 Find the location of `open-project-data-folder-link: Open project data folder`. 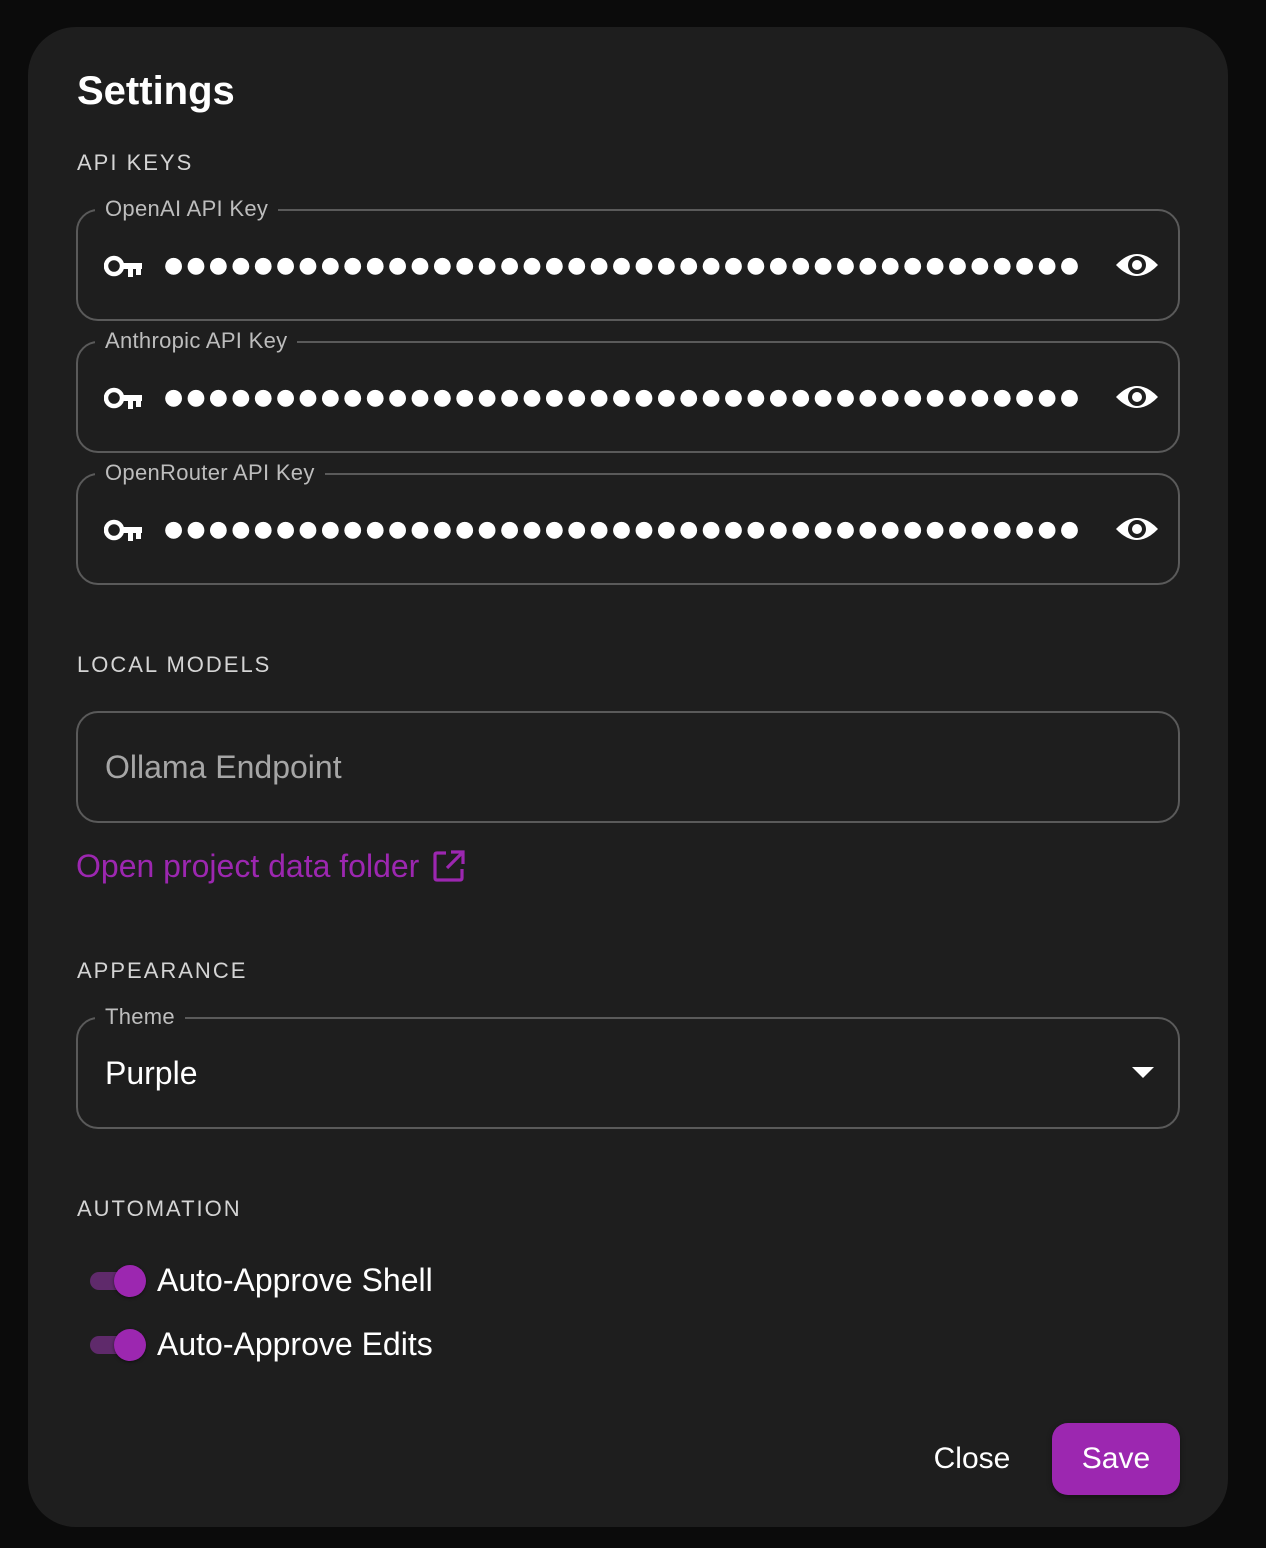

open-project-data-folder-link: Open project data folder is located at coordinates (271, 866).